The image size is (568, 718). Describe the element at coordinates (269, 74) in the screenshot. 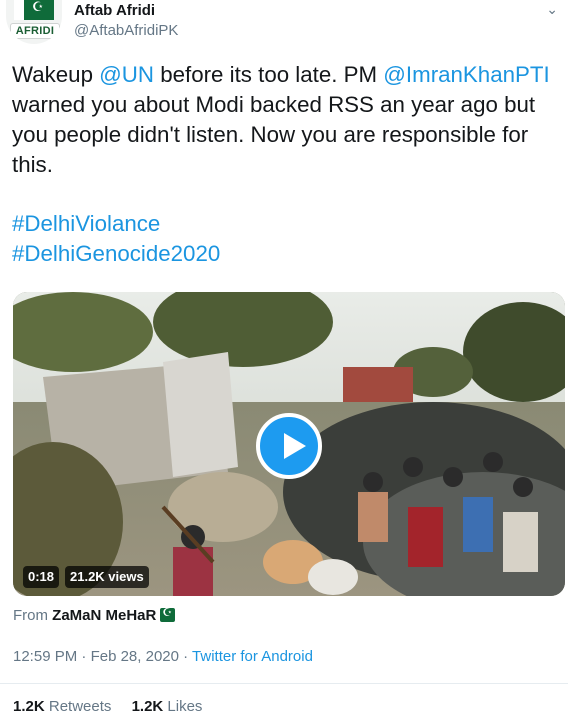

I see `tweet-text-part: before its too late. PM` at that location.